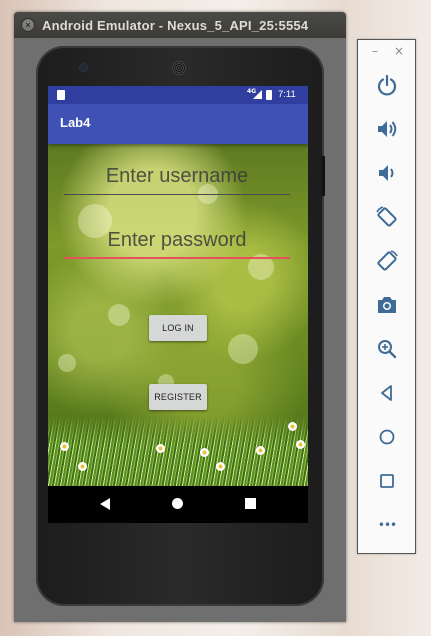  I want to click on username-field, so click(177, 177).